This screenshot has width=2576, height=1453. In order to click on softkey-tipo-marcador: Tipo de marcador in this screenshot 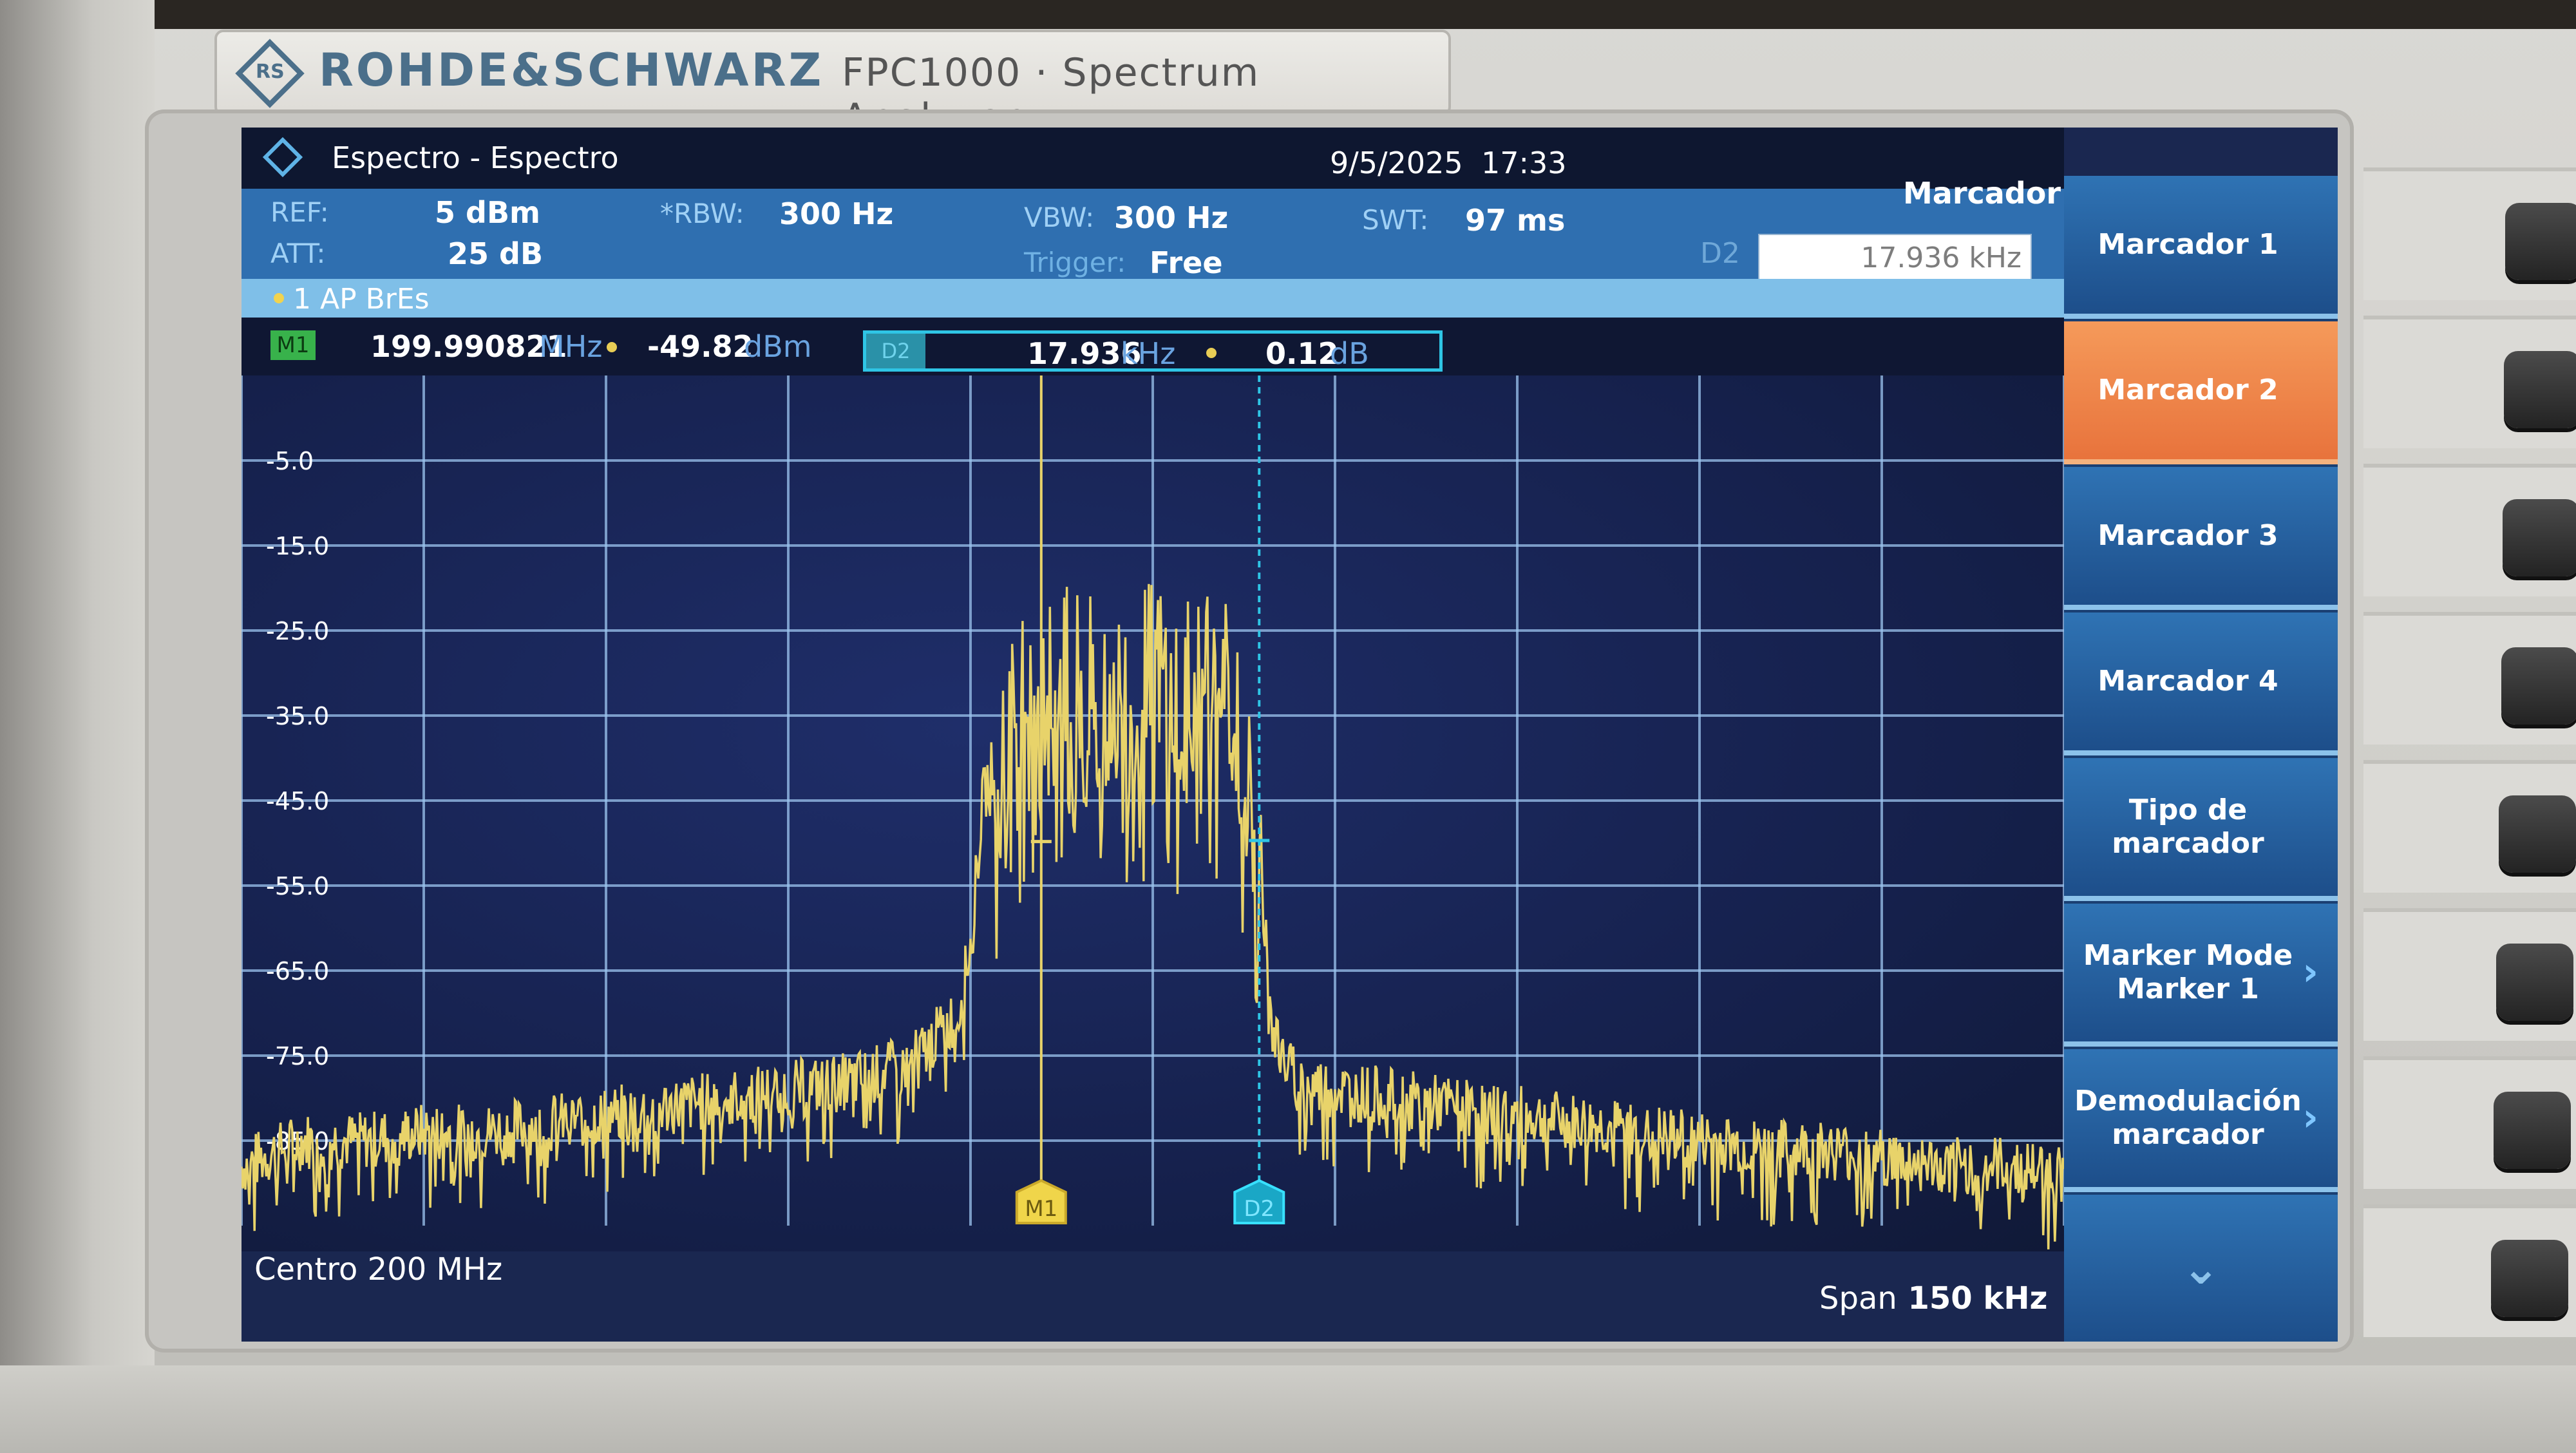, I will do `click(2201, 829)`.